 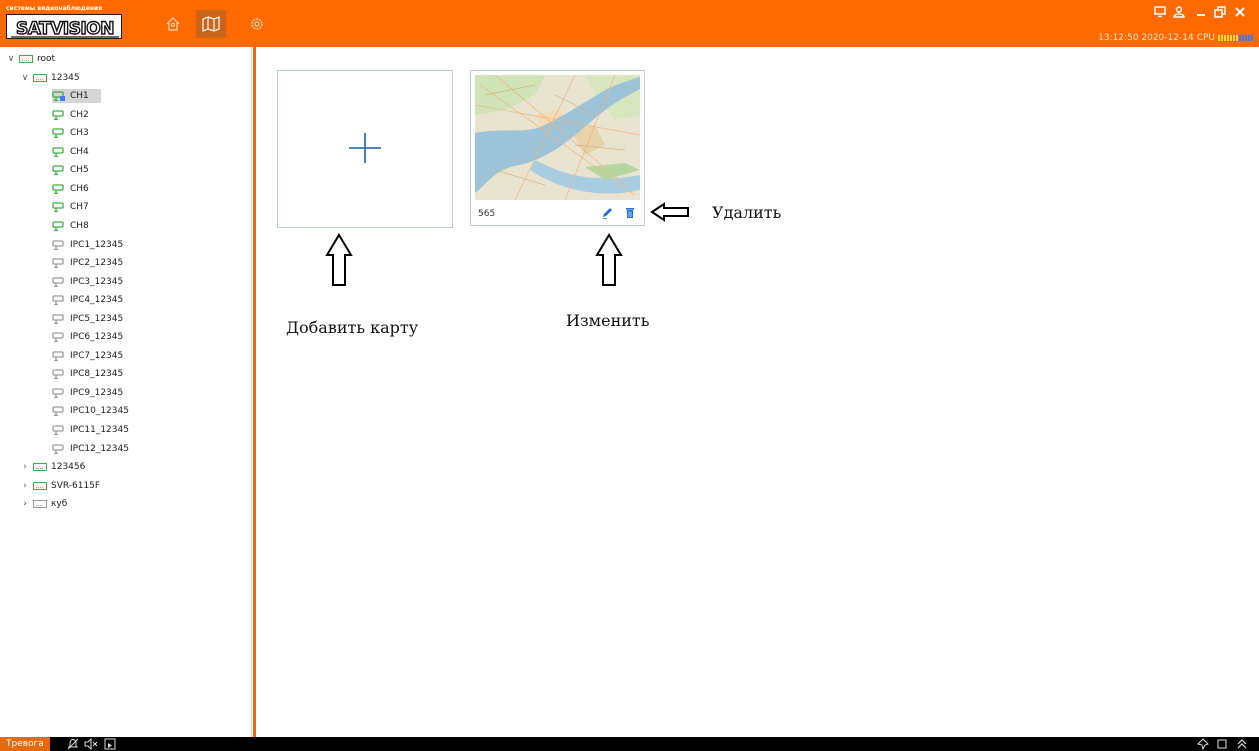 I want to click on tree-item: IPC8_12345, so click(x=88, y=374).